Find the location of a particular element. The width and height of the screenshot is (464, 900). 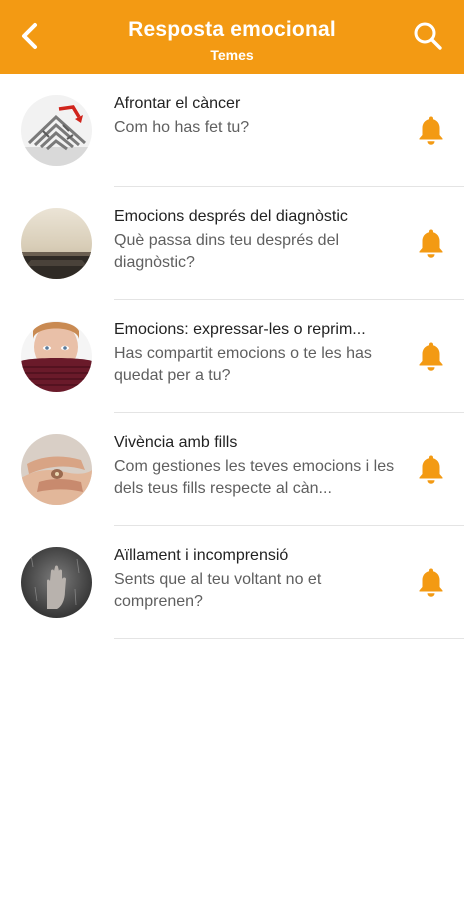

search-button is located at coordinates (428, 36).